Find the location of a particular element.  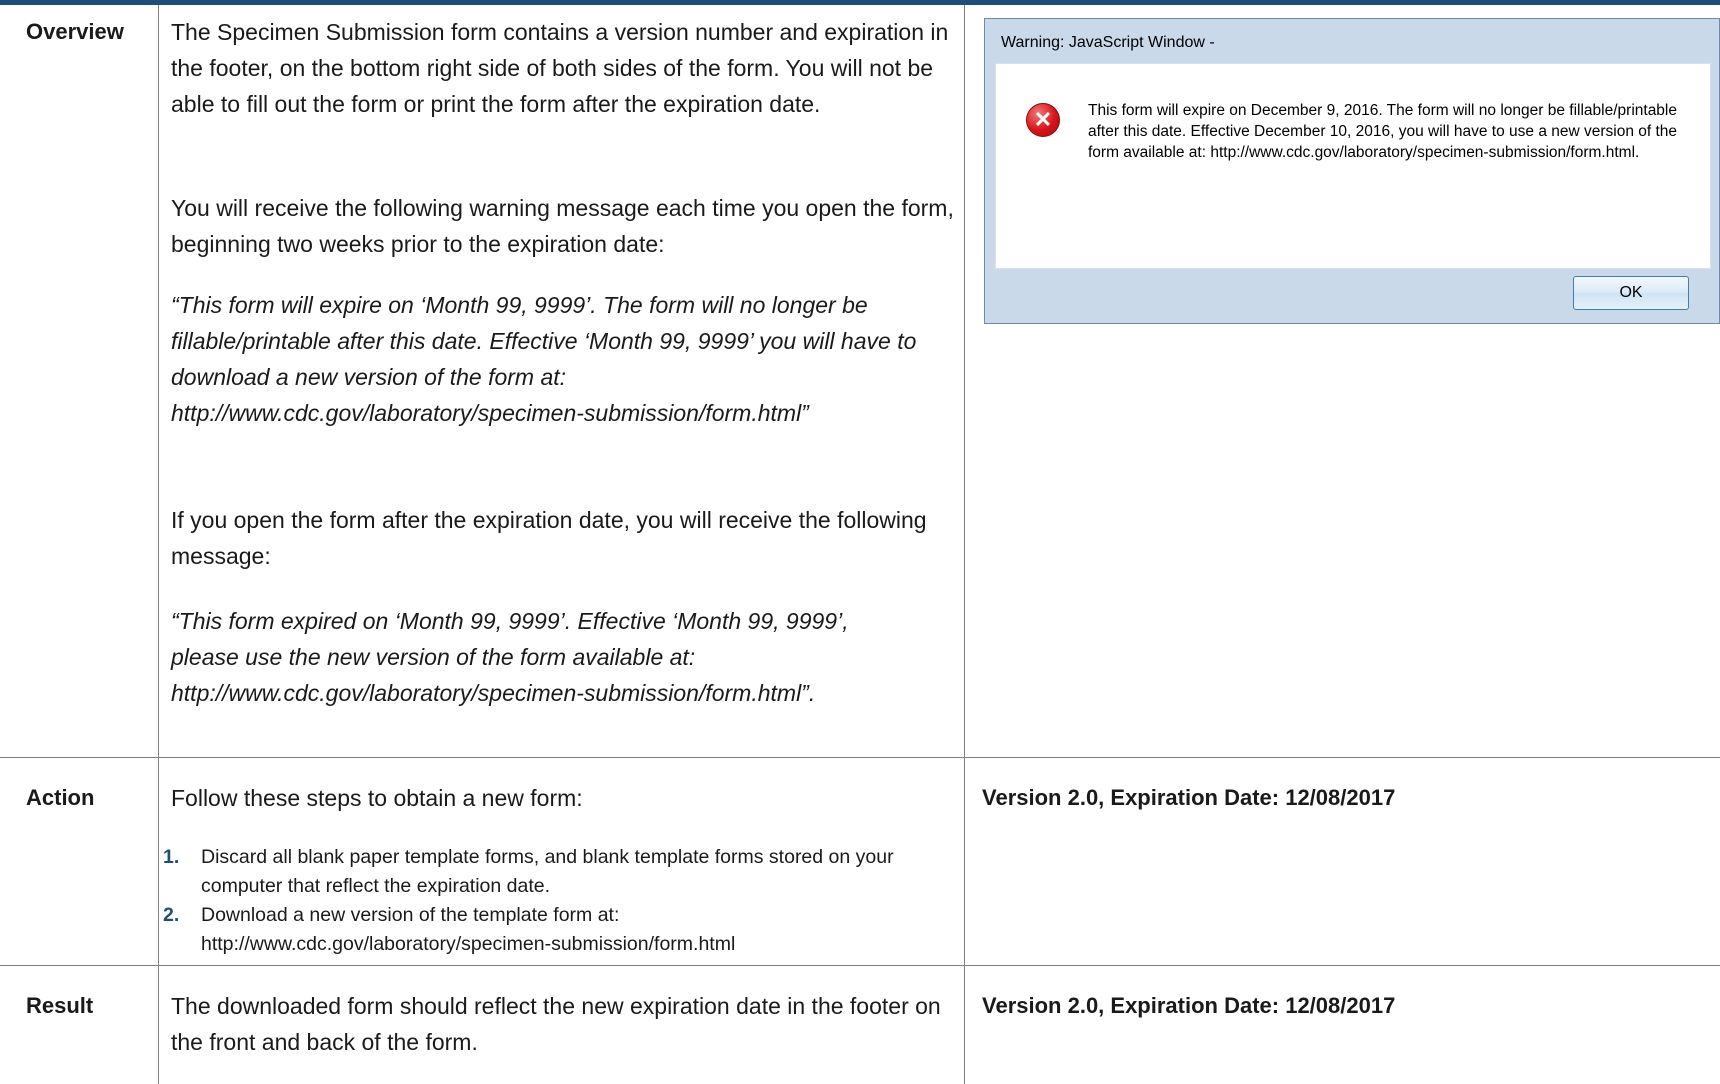

action-version-label: Version 2.0, Expiration Date: 12/08/2017 is located at coordinates (1189, 797).